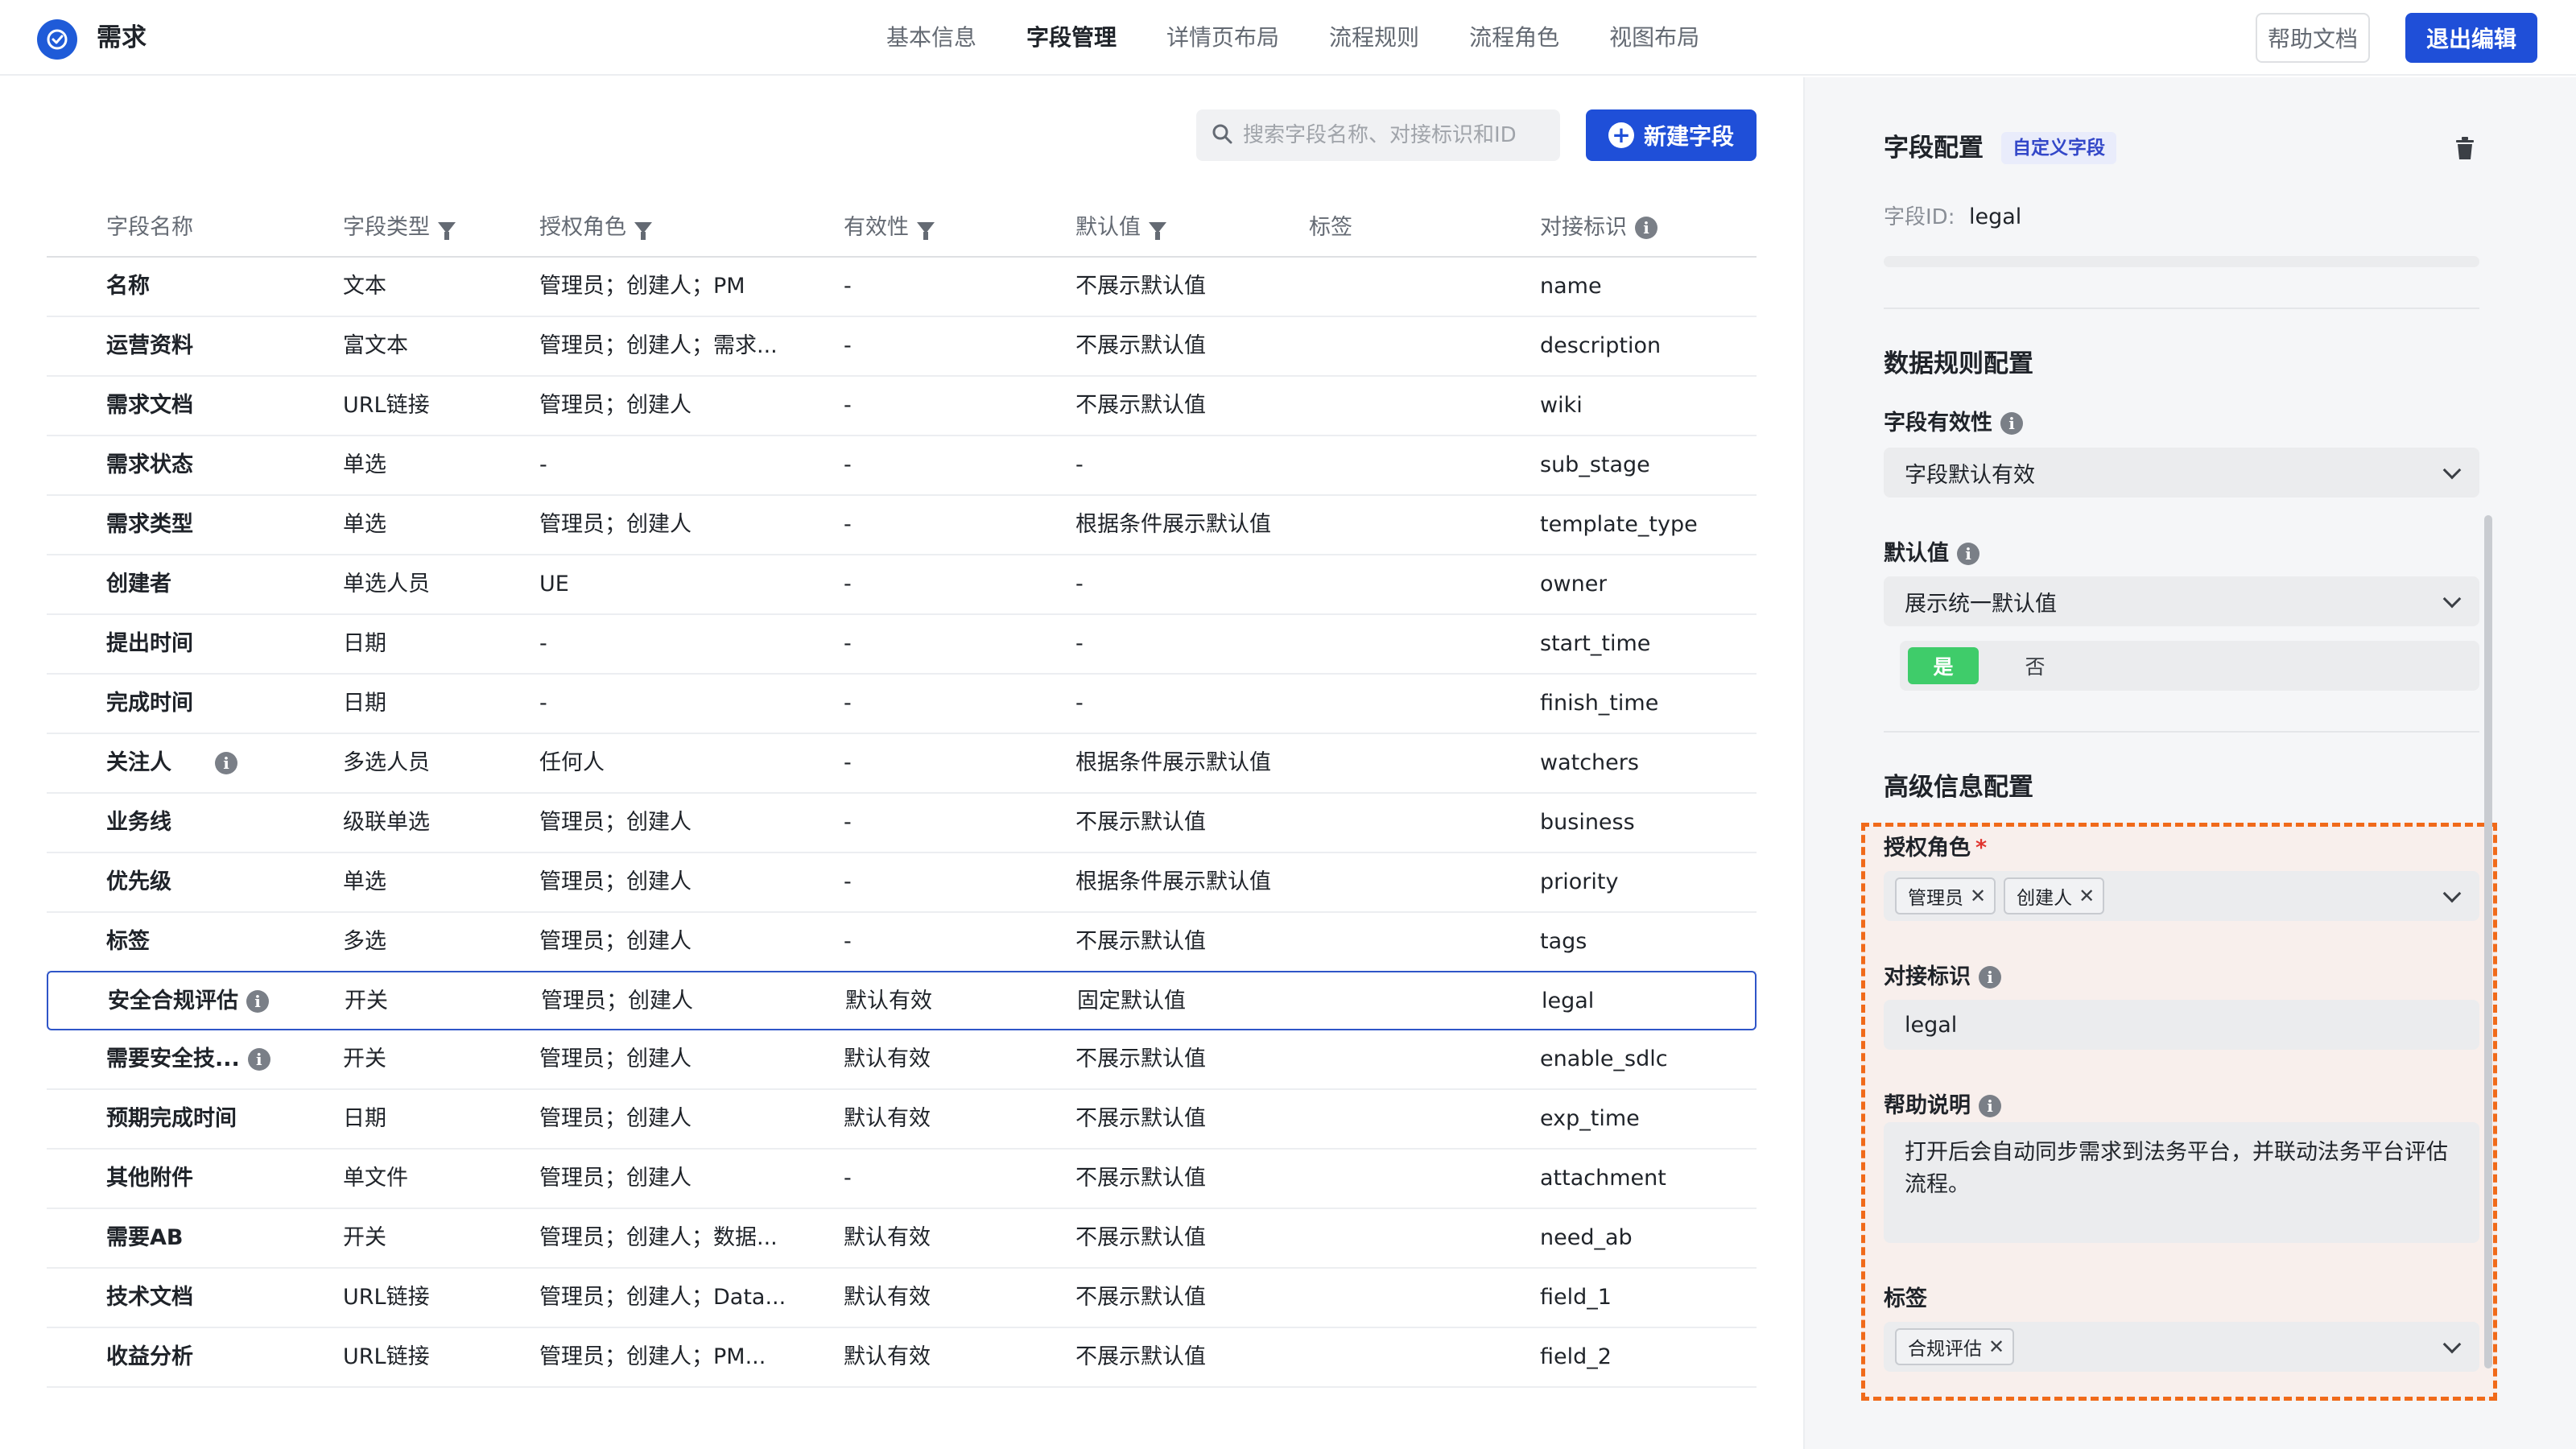 The width and height of the screenshot is (2576, 1449). I want to click on help-docs-button: 帮助文档, so click(2313, 38).